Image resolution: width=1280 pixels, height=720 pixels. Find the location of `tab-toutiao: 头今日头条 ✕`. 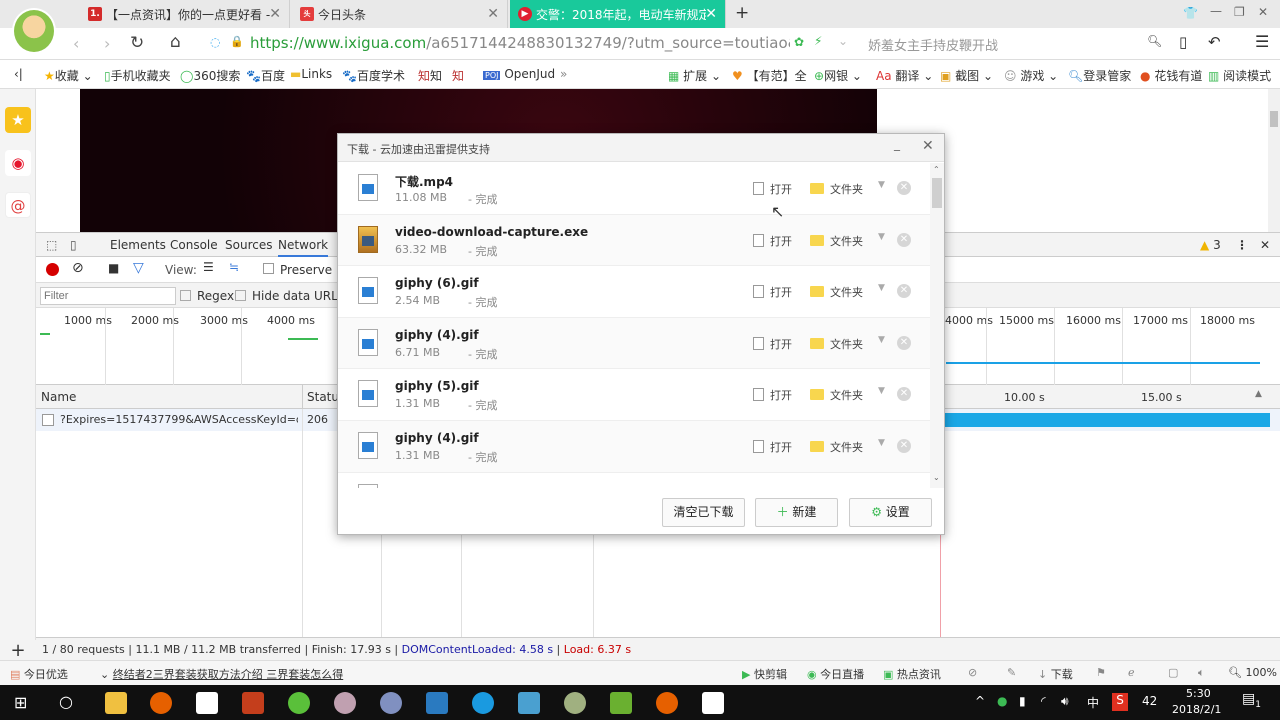

tab-toutiao: 头今日头条 ✕ is located at coordinates (400, 14).